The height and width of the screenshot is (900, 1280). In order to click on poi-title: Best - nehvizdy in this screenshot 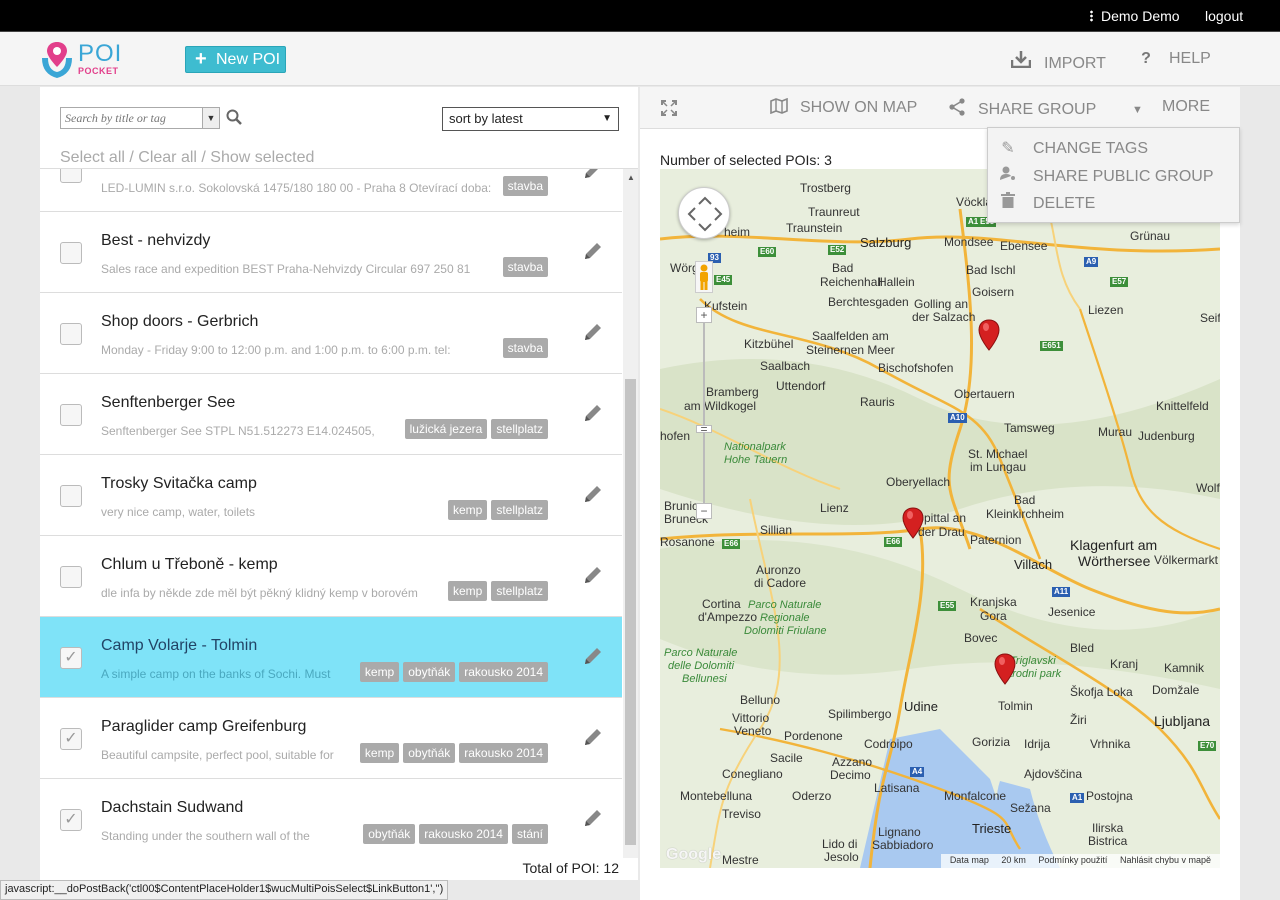, I will do `click(155, 241)`.